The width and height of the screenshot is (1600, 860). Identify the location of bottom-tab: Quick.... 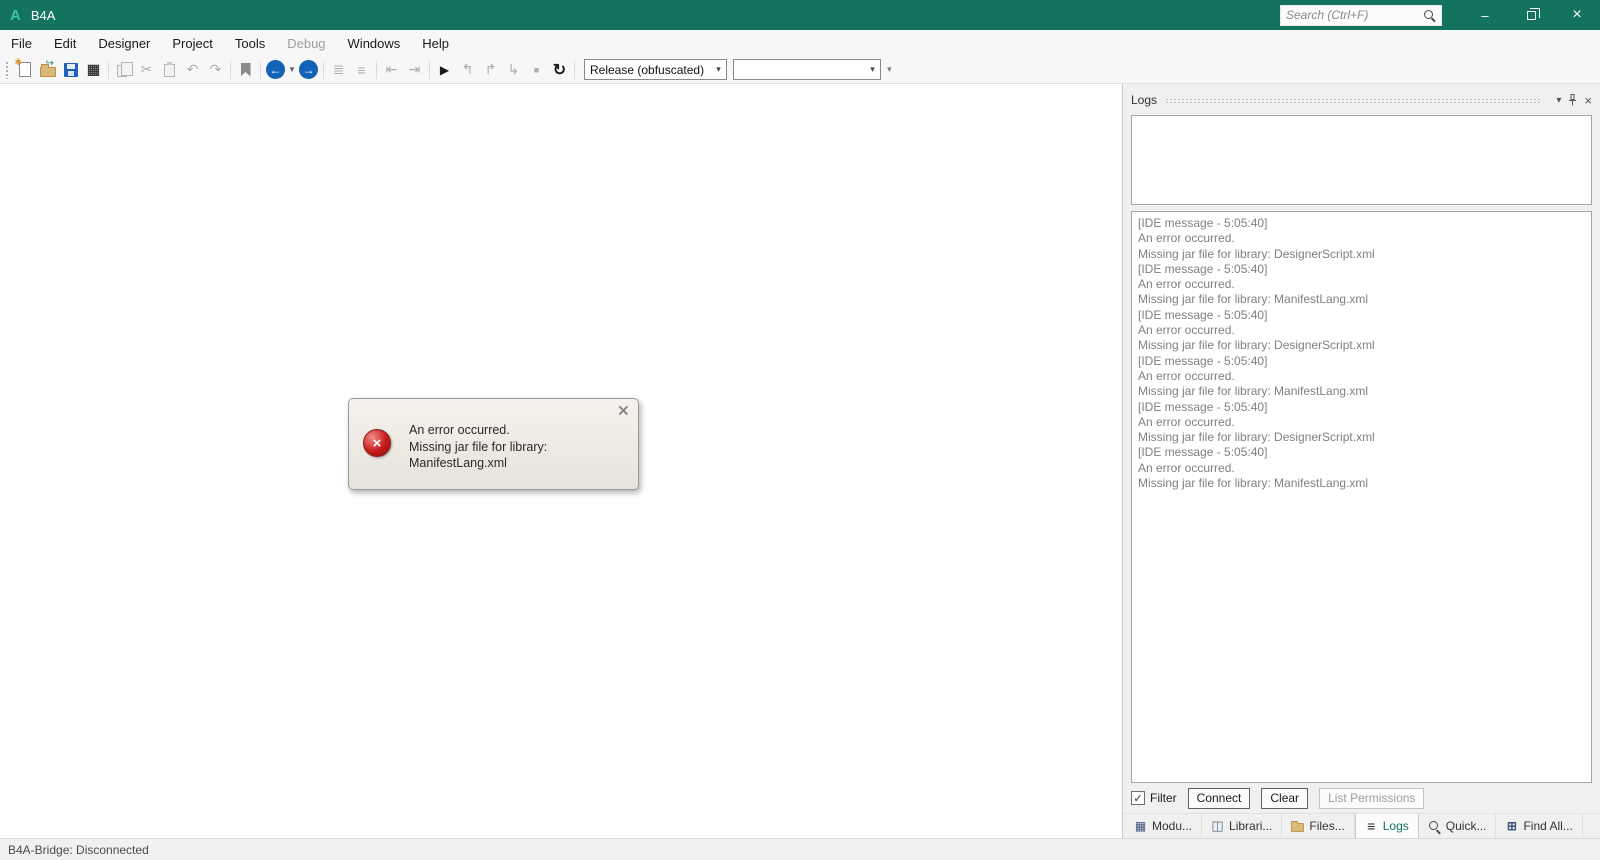
(1458, 826).